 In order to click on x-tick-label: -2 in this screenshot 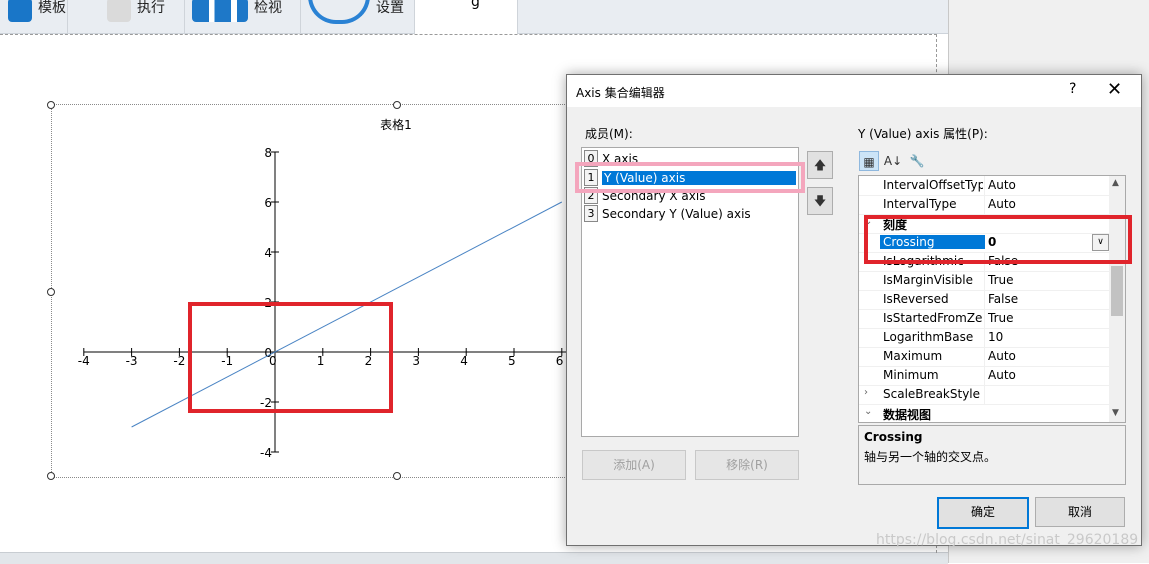, I will do `click(179, 361)`.